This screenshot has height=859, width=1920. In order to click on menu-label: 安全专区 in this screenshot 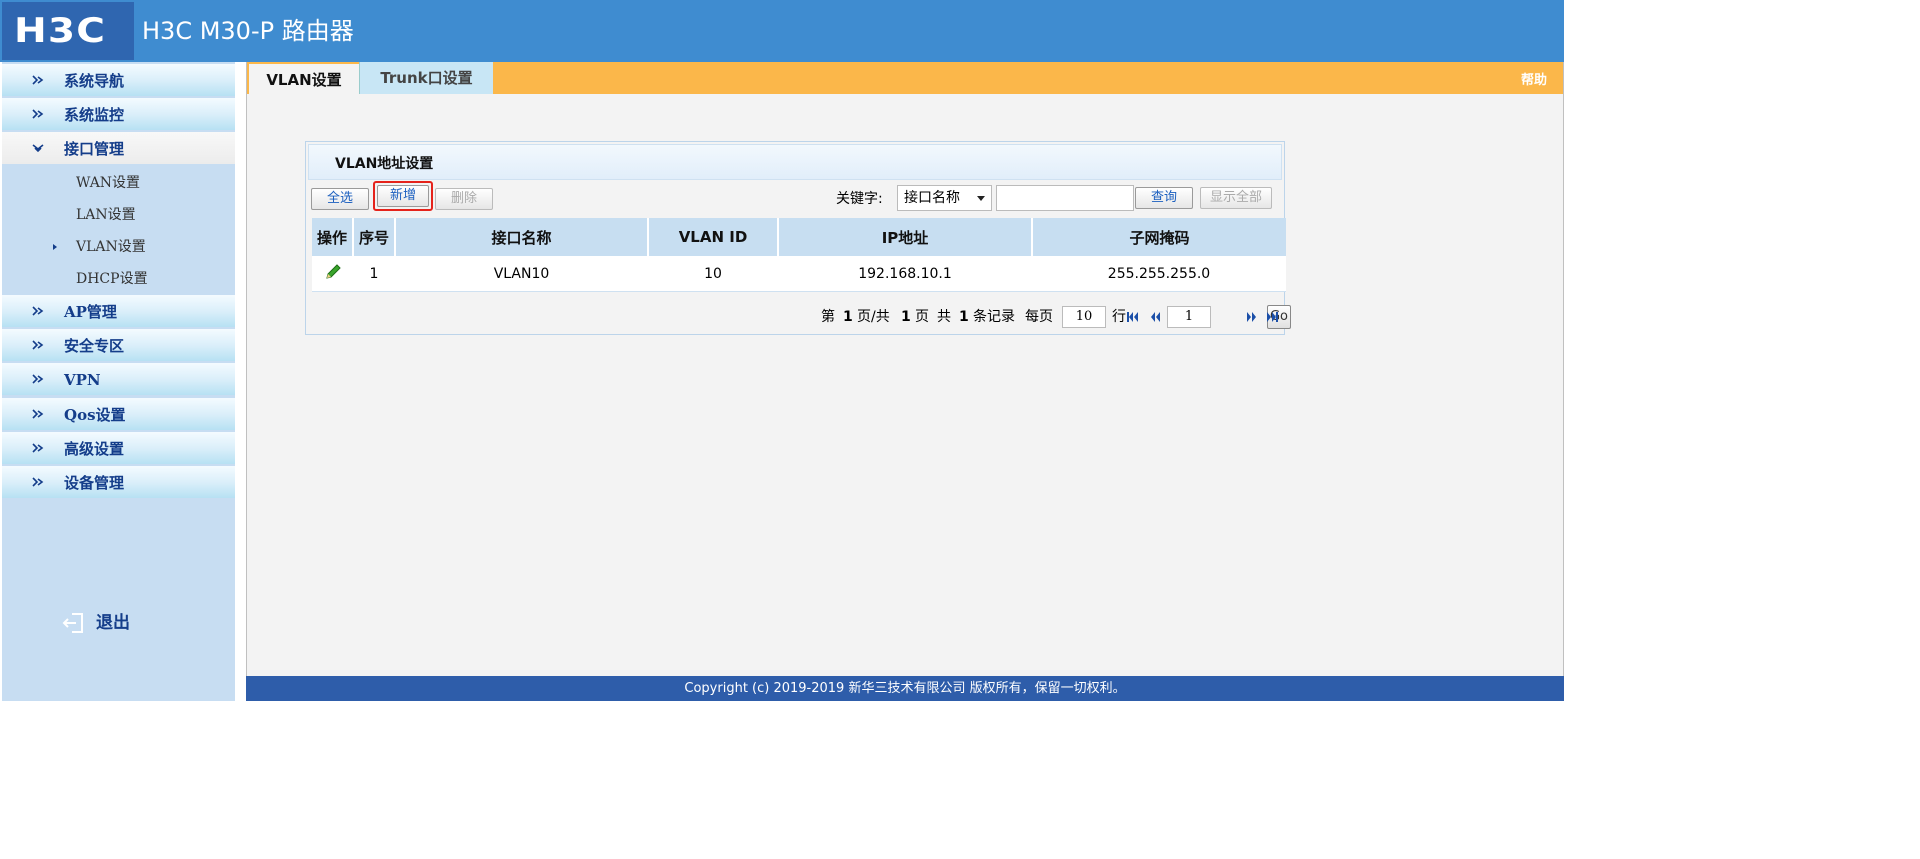, I will do `click(94, 346)`.